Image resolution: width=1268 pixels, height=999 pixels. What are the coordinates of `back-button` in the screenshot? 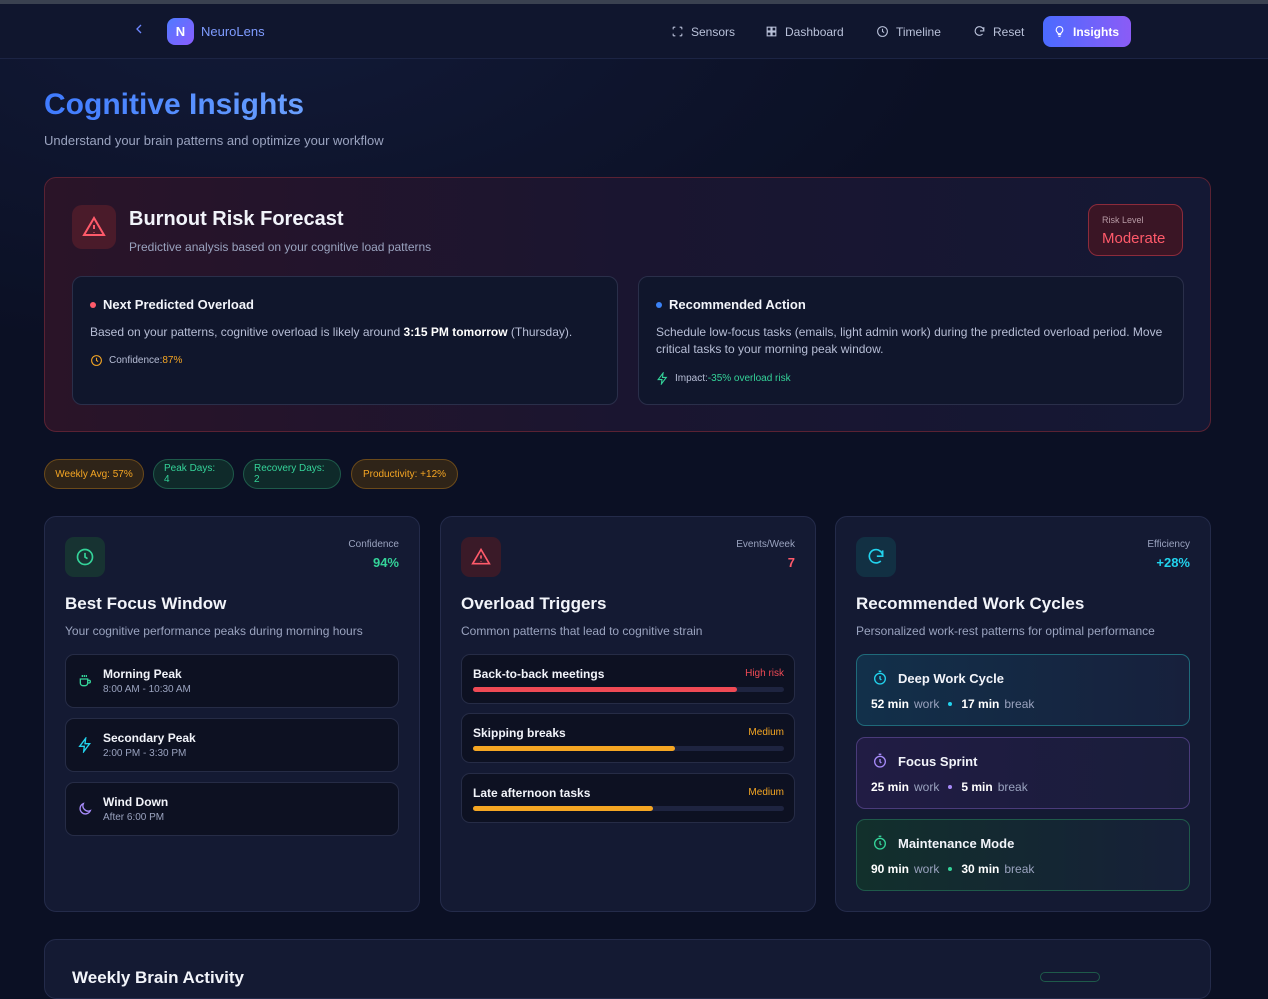 It's located at (140, 31).